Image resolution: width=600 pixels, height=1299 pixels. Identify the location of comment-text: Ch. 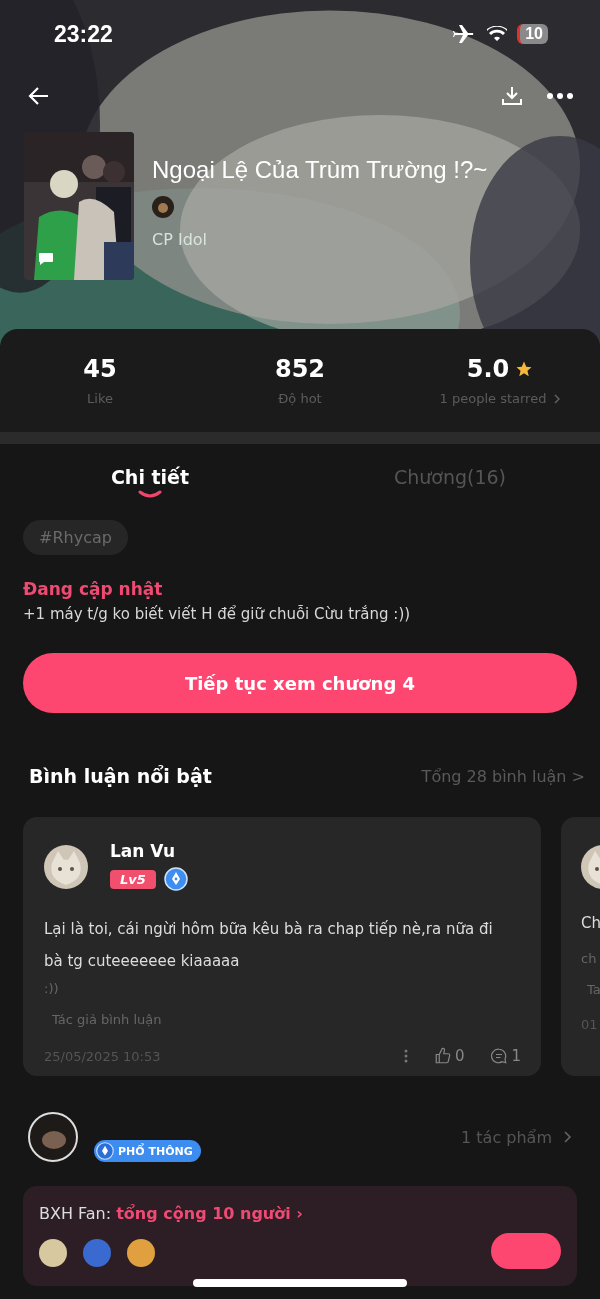
(590, 923).